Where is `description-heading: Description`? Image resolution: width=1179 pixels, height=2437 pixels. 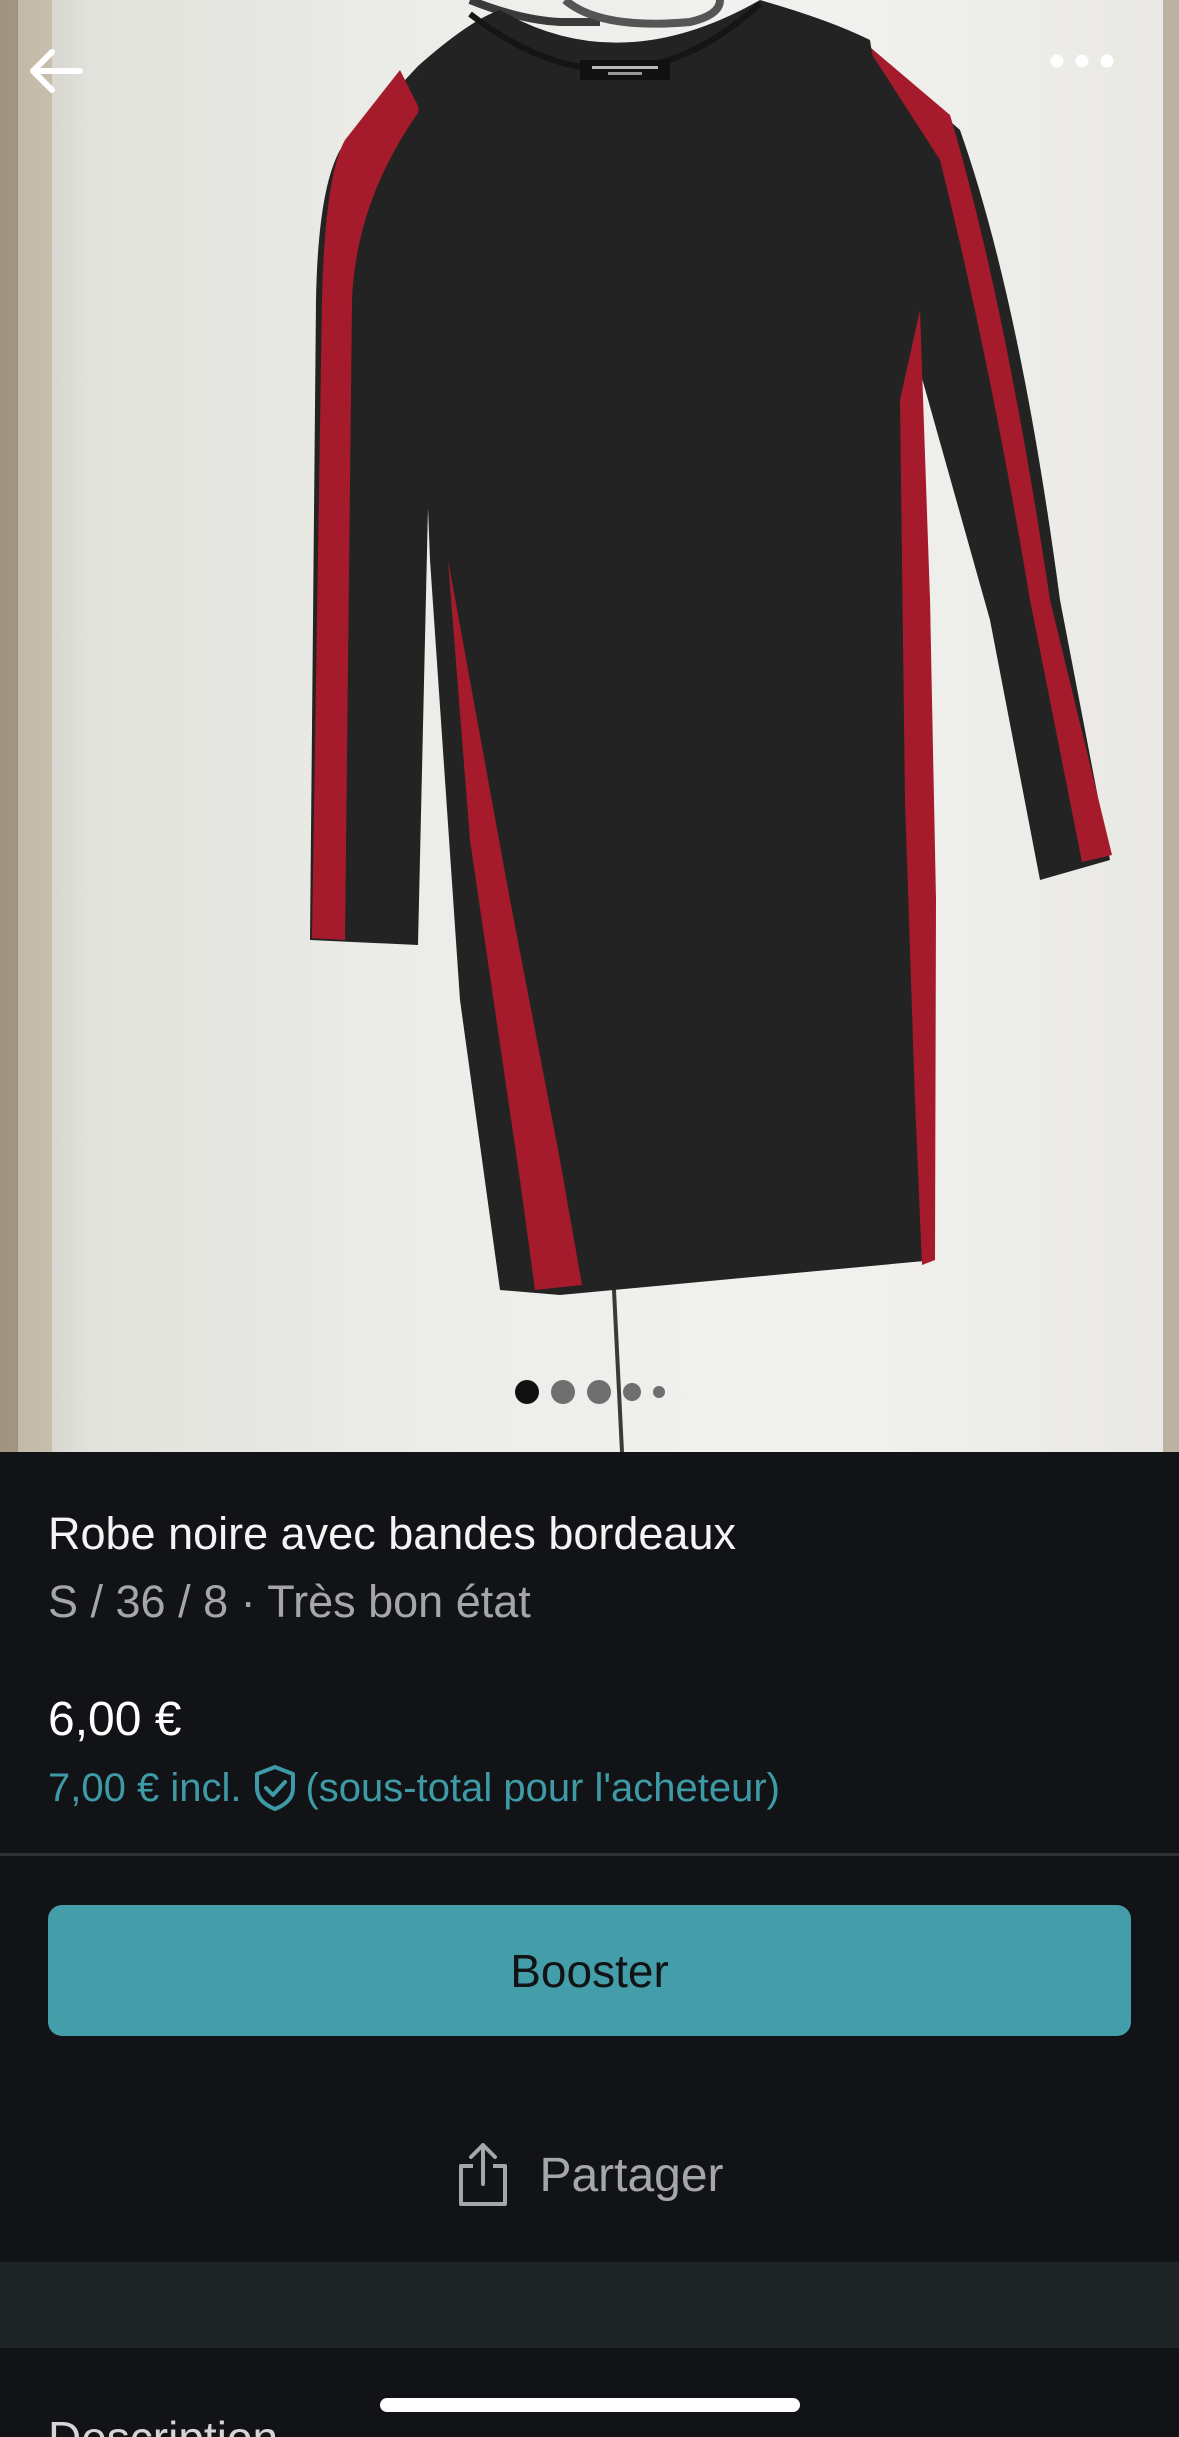 description-heading: Description is located at coordinates (163, 2422).